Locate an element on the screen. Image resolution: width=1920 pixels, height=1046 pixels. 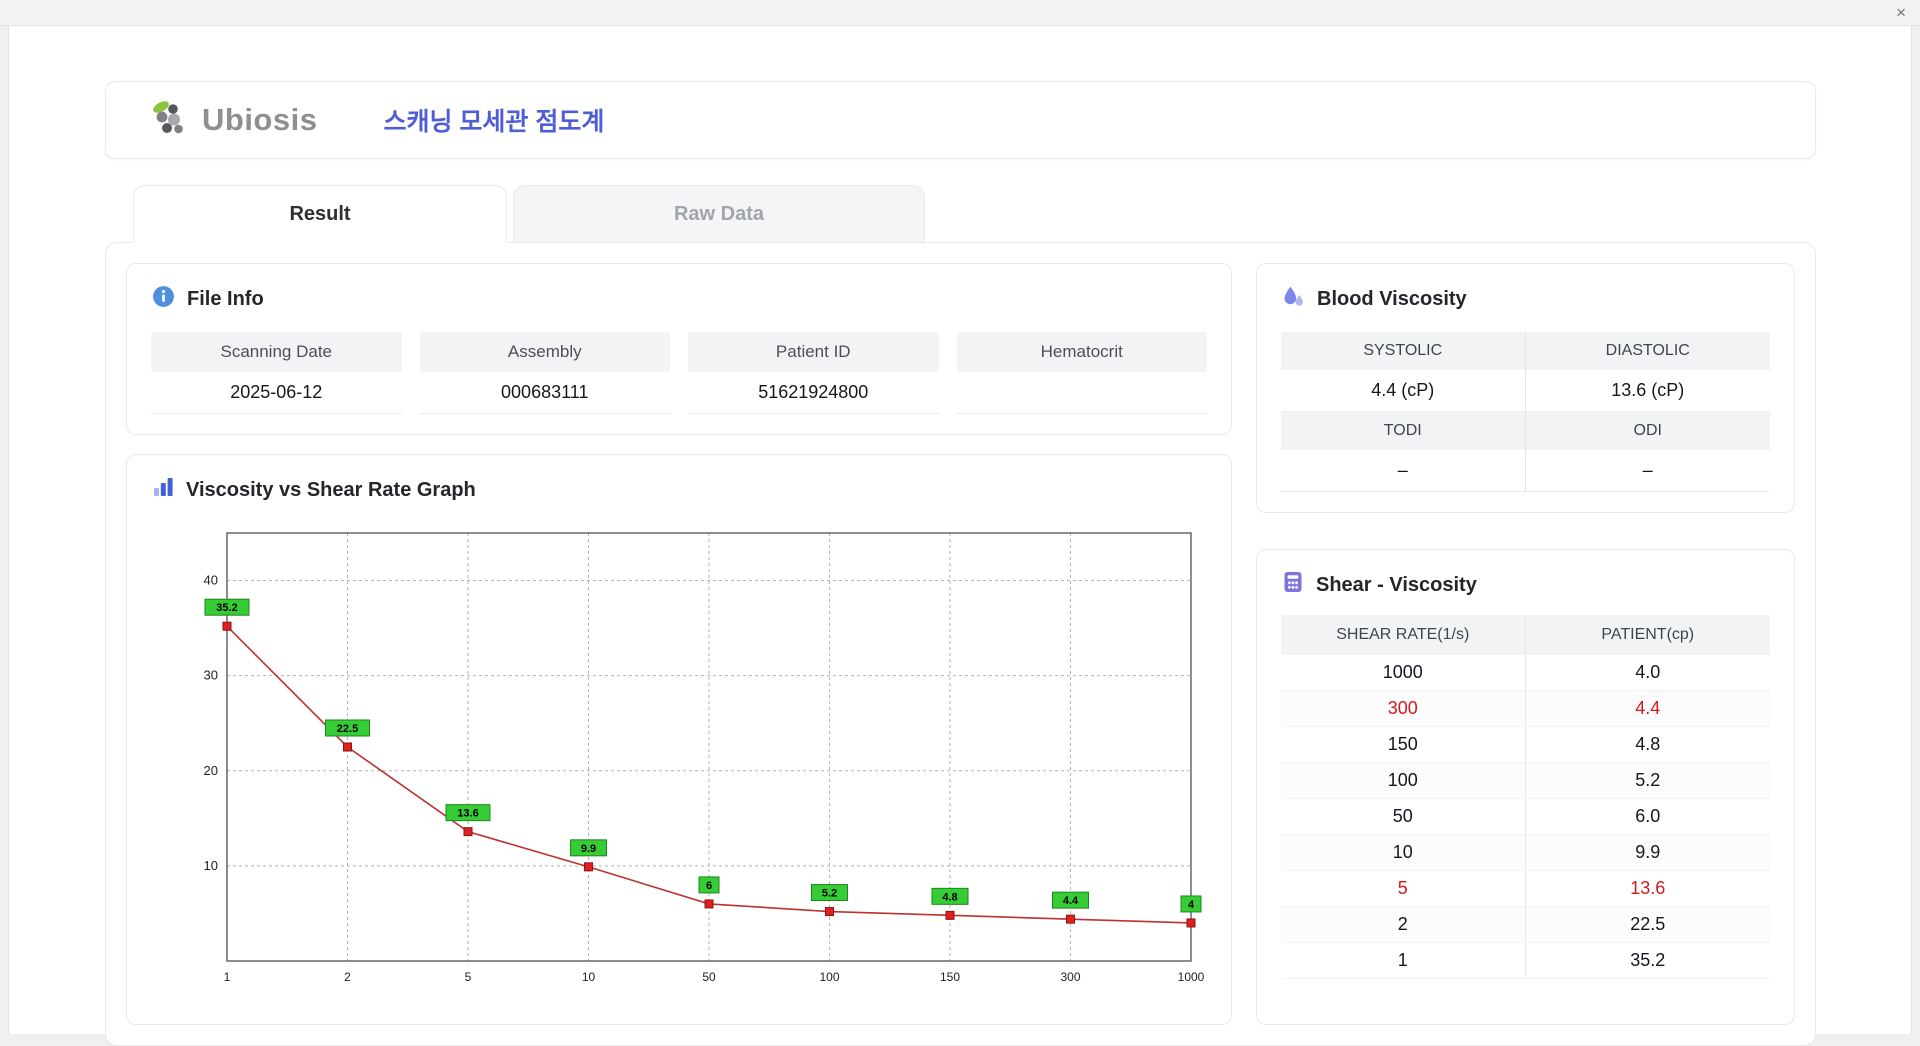
blood-viscosity-label-row: SYSTOLIC DIASTOLIC is located at coordinates (1525, 351).